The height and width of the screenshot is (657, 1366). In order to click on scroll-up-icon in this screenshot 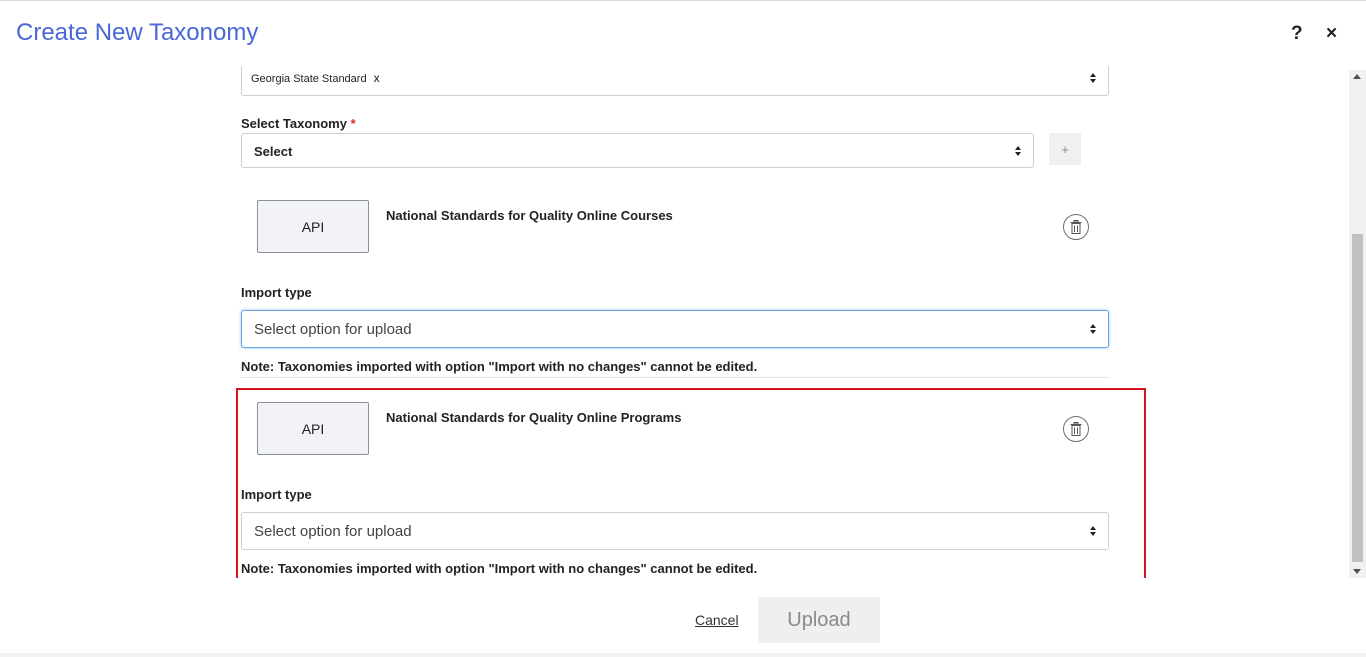, I will do `click(1357, 76)`.